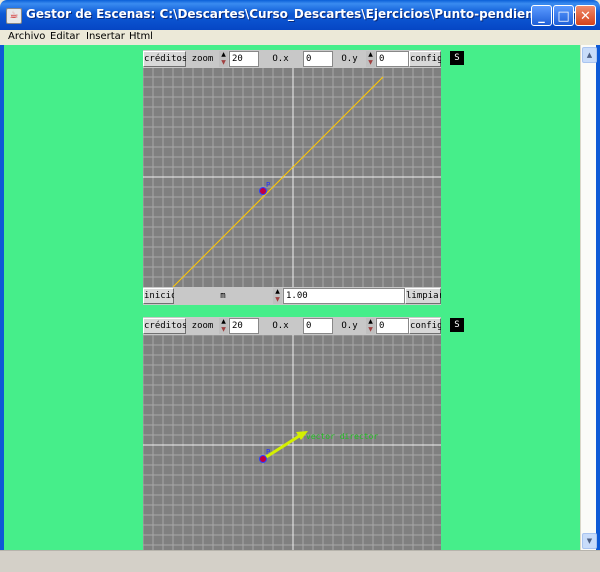 The height and width of the screenshot is (572, 600). What do you see at coordinates (541, 15) in the screenshot?
I see `minimize-button: _` at bounding box center [541, 15].